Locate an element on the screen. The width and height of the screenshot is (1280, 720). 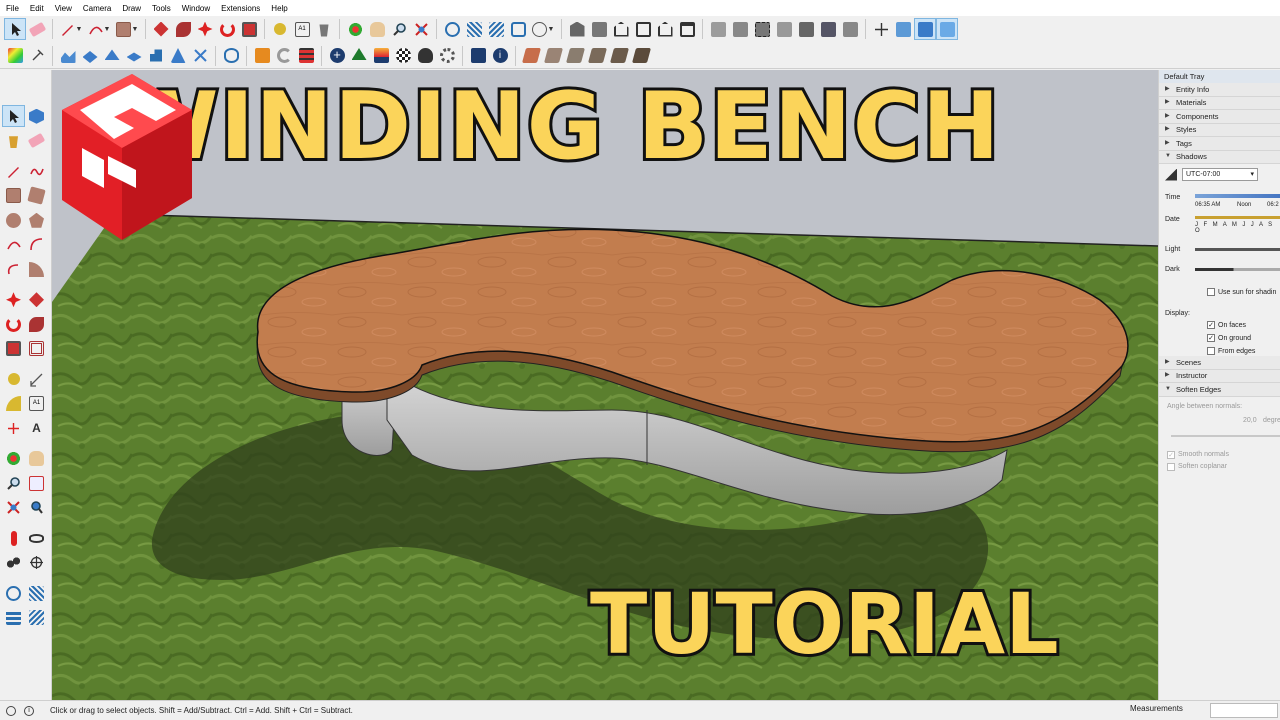
plugin-refresh-button is located at coordinates (284, 56).